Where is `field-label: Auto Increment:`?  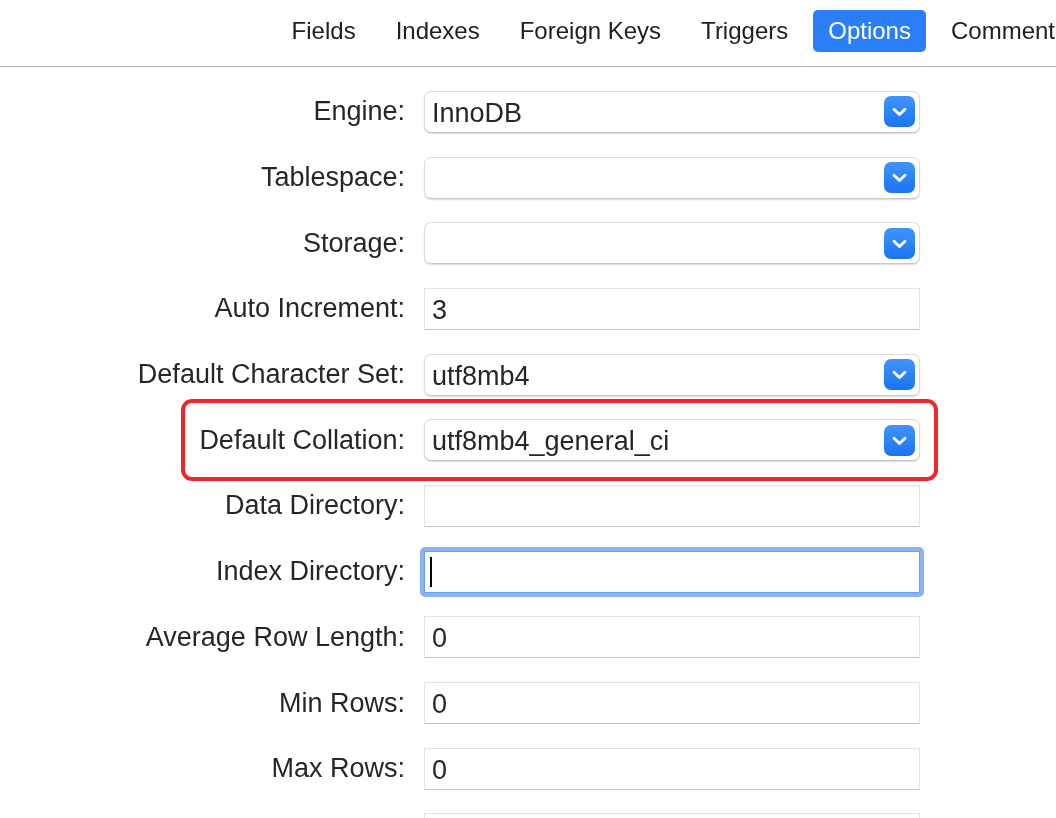 field-label: Auto Increment: is located at coordinates (309, 309).